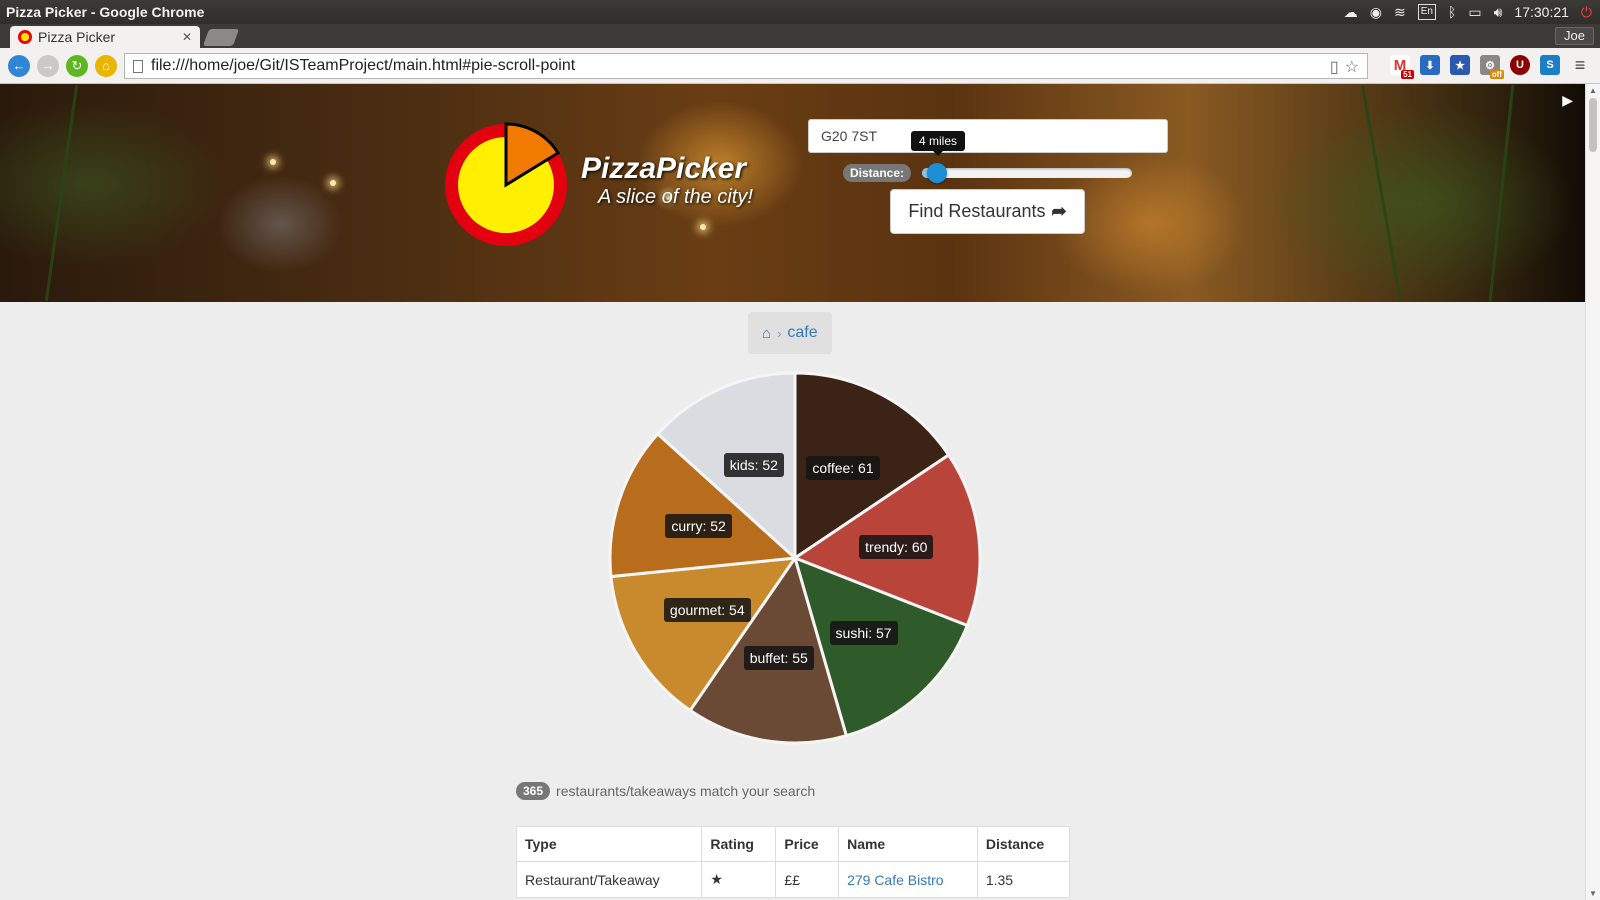 This screenshot has width=1600, height=900. What do you see at coordinates (739, 844) in the screenshot?
I see `column-header-rating: Rating` at bounding box center [739, 844].